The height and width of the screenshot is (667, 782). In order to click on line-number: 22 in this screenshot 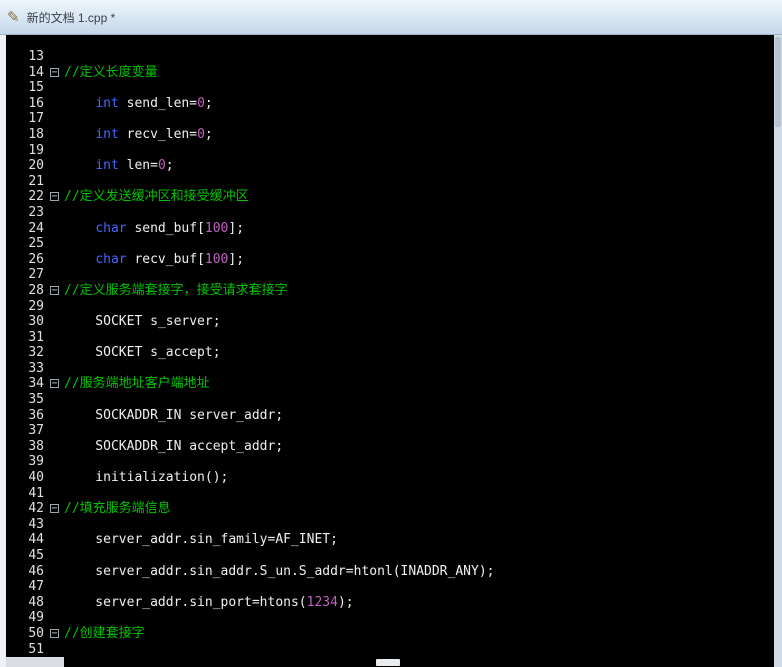, I will do `click(36, 197)`.